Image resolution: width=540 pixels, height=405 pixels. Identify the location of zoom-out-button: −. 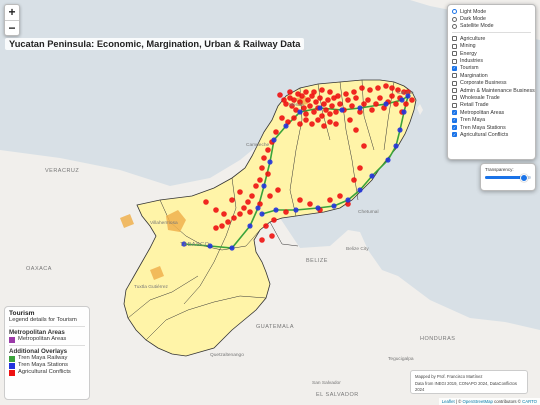
(12, 27).